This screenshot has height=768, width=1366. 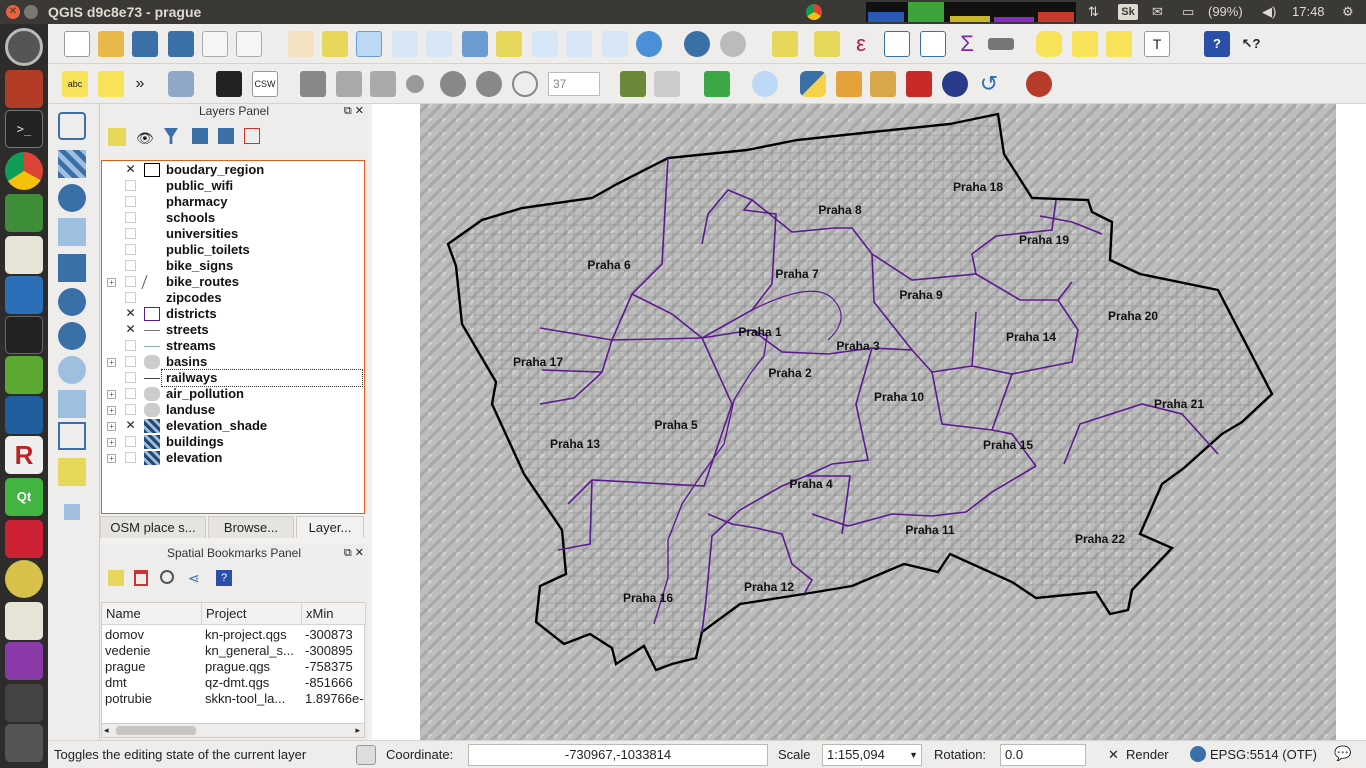 What do you see at coordinates (233, 234) in the screenshot?
I see `layer-row-universities: universities` at bounding box center [233, 234].